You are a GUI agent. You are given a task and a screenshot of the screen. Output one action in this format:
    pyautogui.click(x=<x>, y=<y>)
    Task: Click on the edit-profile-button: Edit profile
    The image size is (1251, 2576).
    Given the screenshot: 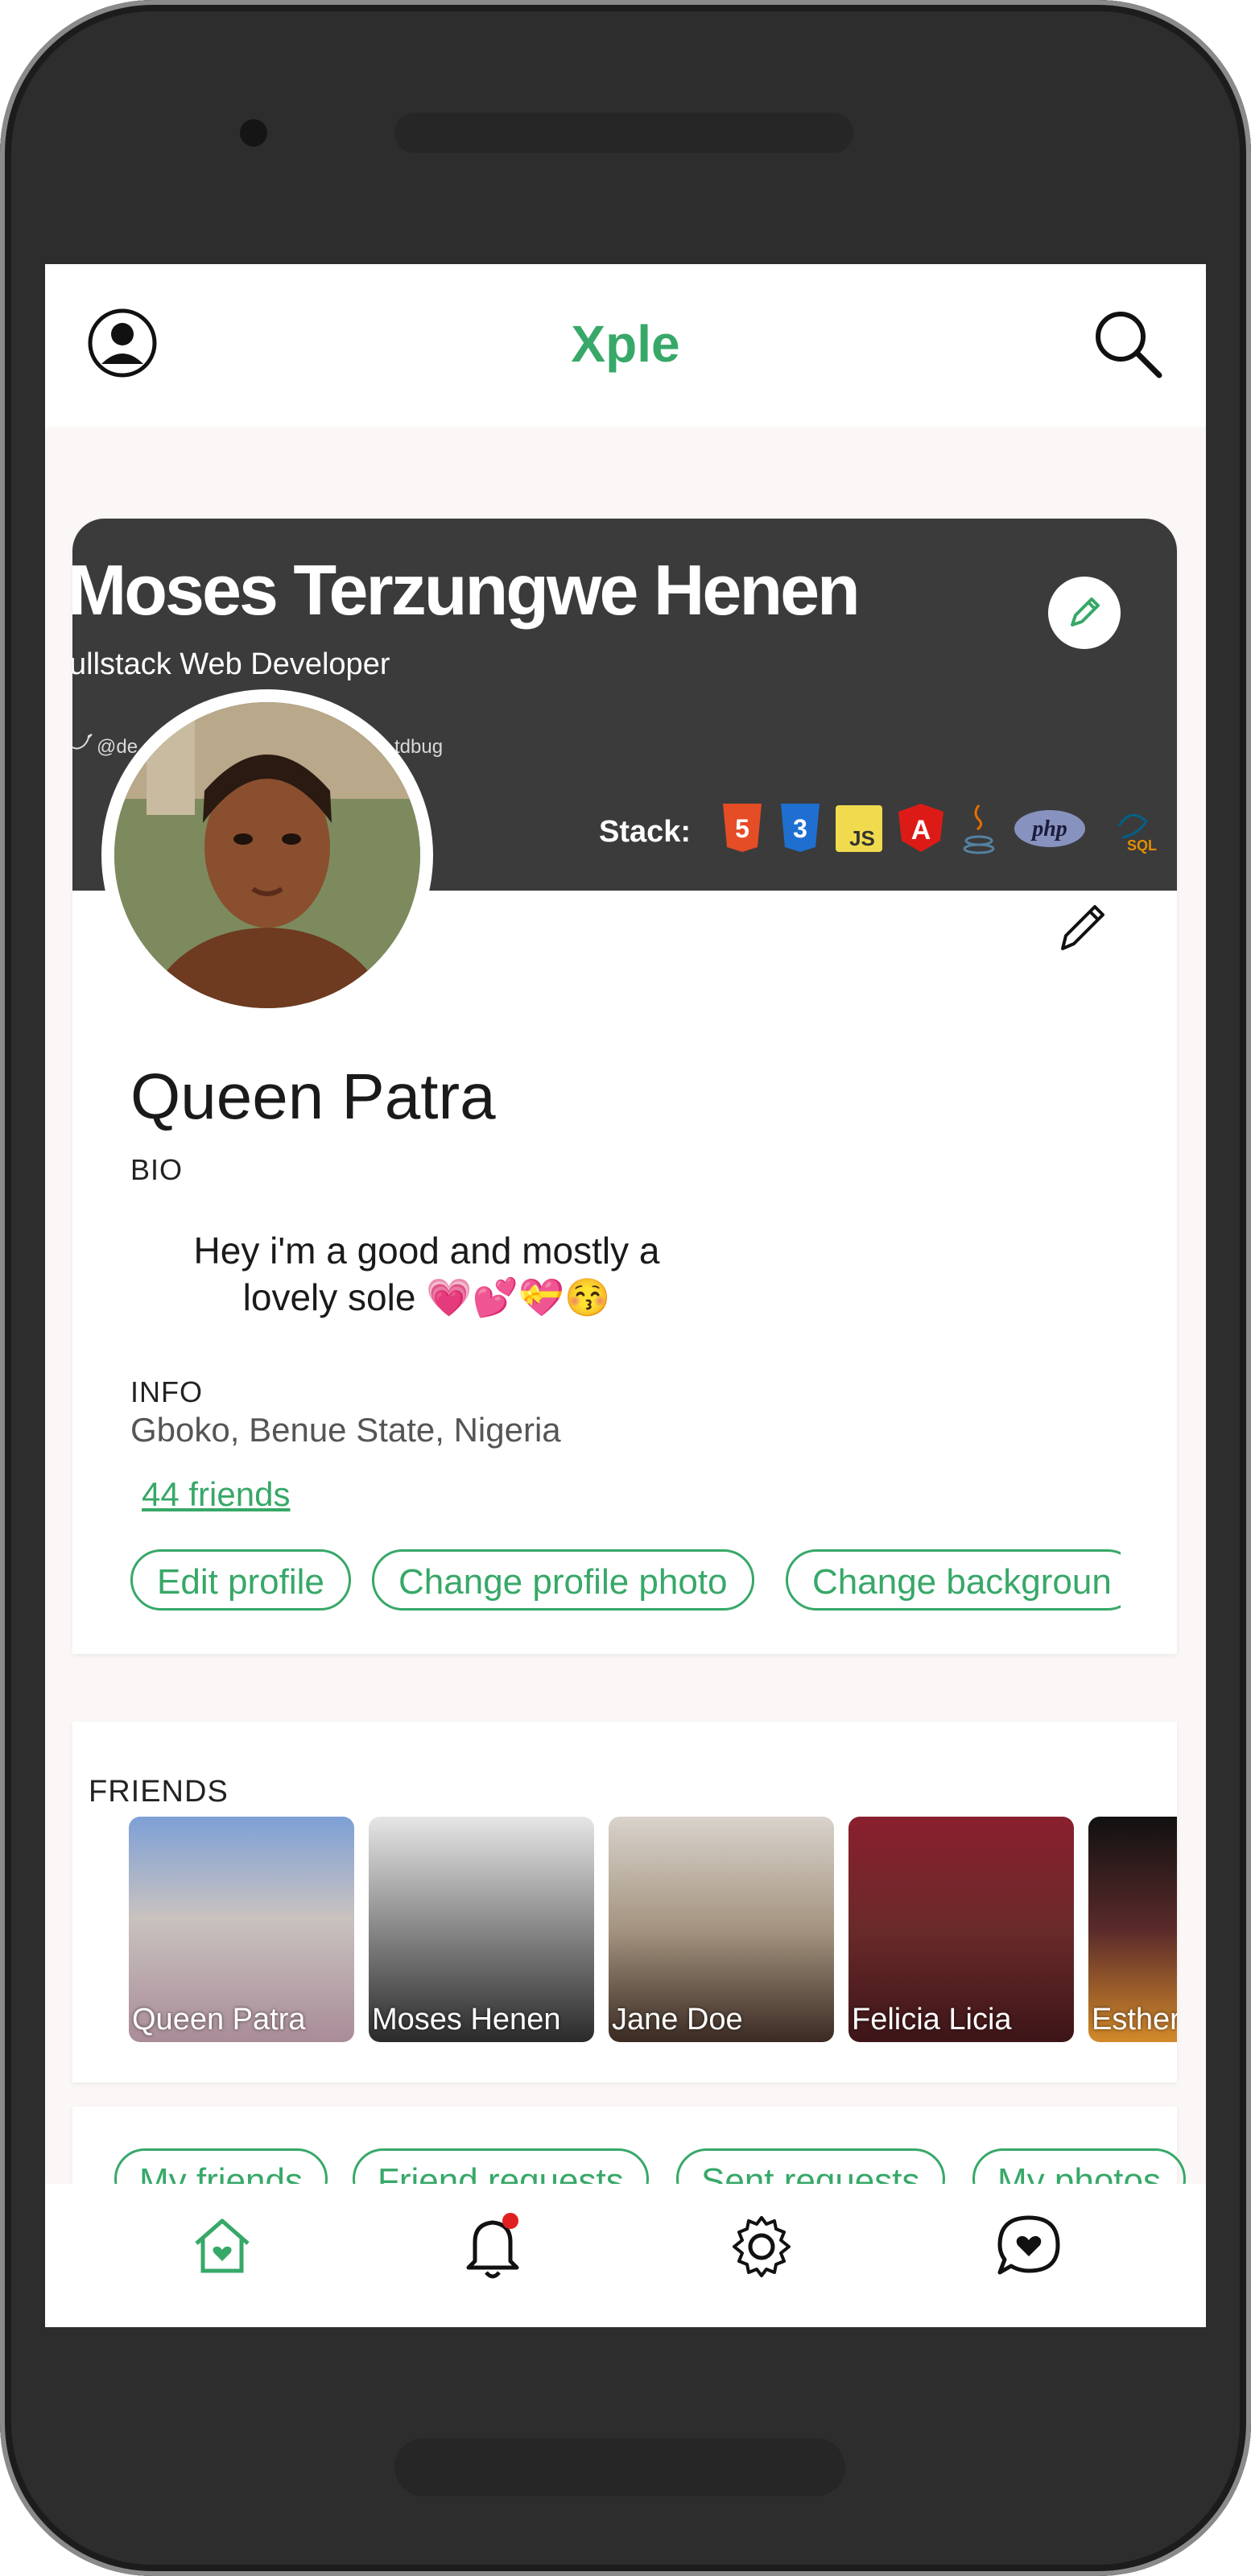 What is the action you would take?
    pyautogui.click(x=240, y=1580)
    